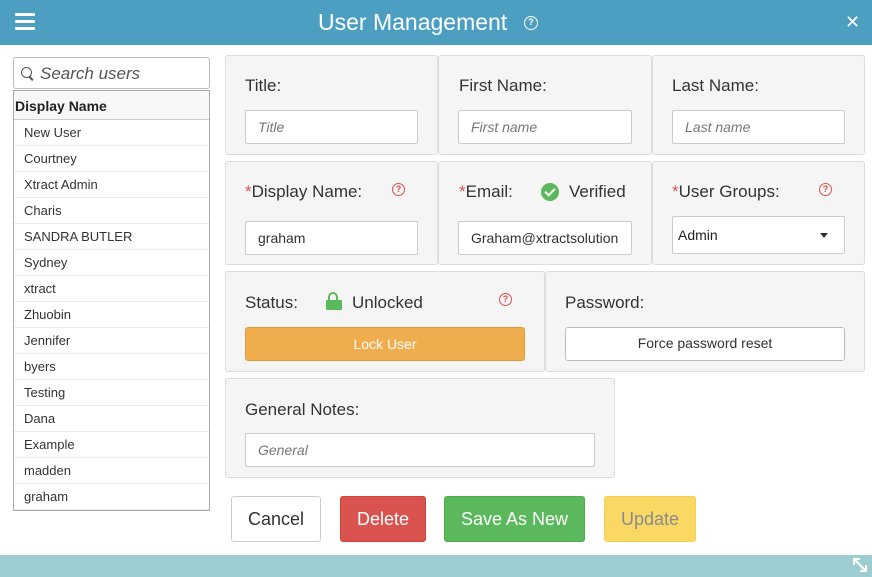 This screenshot has width=872, height=577. What do you see at coordinates (111, 289) in the screenshot?
I see `user-list-item: xtract` at bounding box center [111, 289].